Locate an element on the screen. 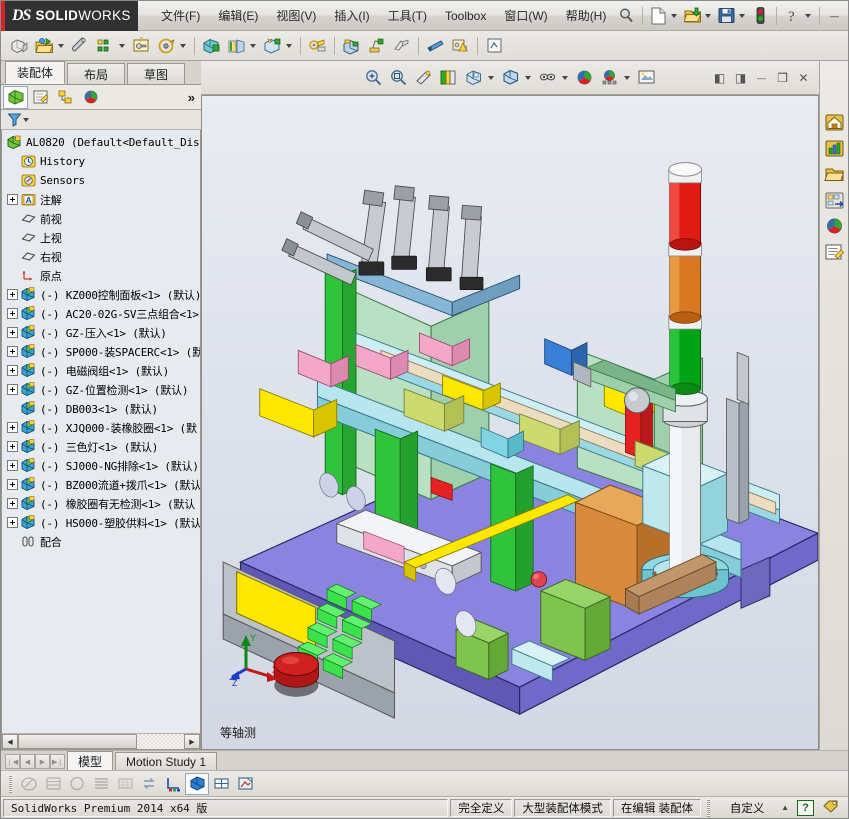 This screenshot has height=819, width=849. tree-item-component: (-) 电磁阀组<1> (默认) is located at coordinates (102, 370).